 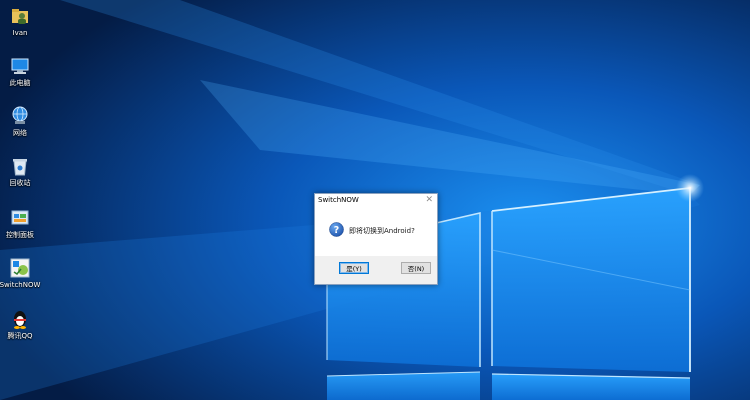 I want to click on desktop-icon-label: 回收站, so click(x=20, y=183).